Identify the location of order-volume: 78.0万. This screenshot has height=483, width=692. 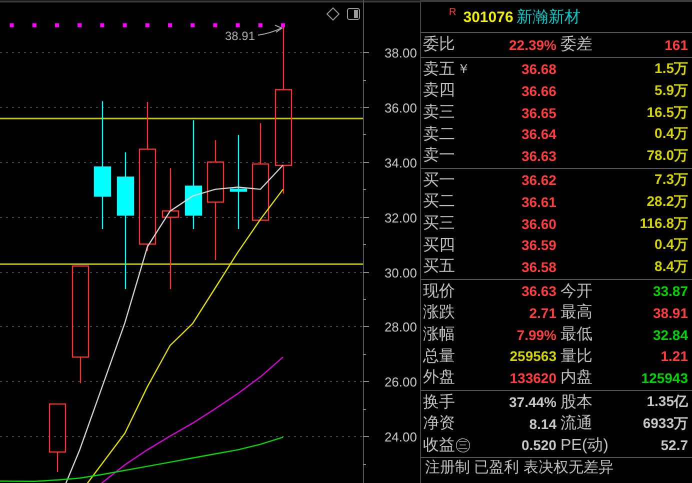
(667, 155).